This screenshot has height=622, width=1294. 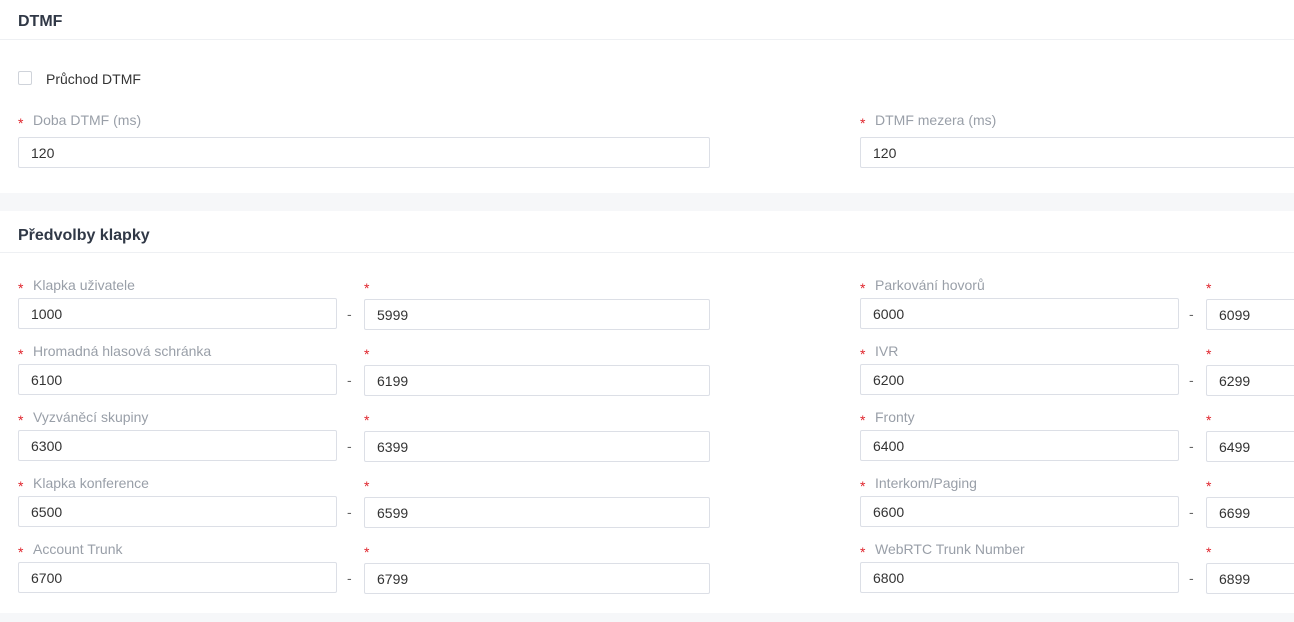 I want to click on ext-range-label-left-2: Vyzváněcí skupiny, so click(x=91, y=417).